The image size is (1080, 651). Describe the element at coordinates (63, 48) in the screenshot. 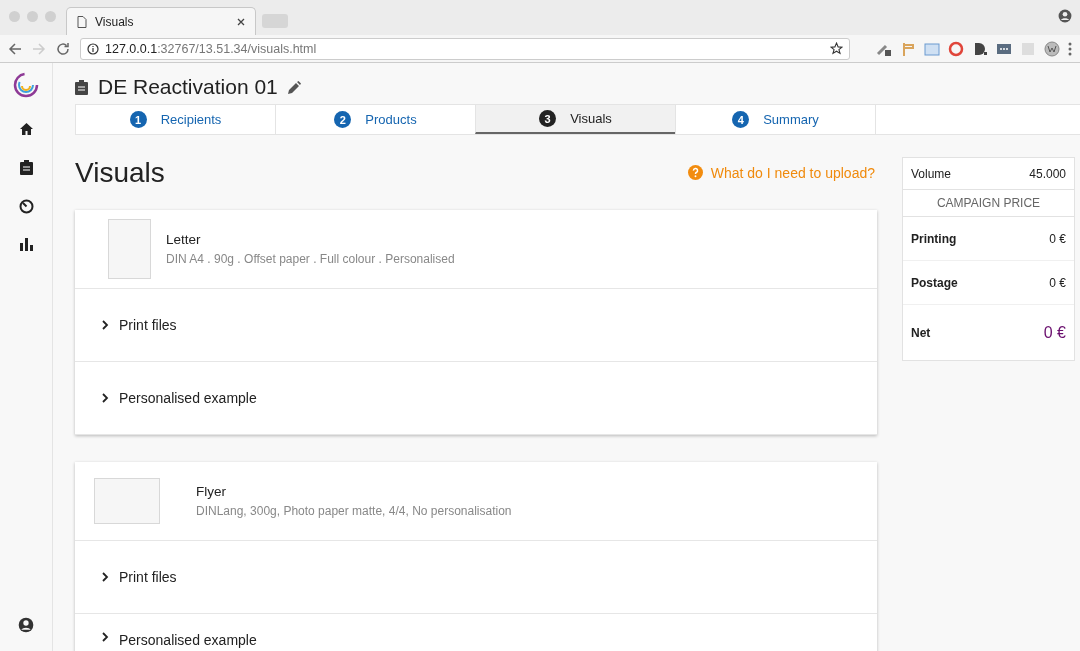

I see `reload-icon` at that location.